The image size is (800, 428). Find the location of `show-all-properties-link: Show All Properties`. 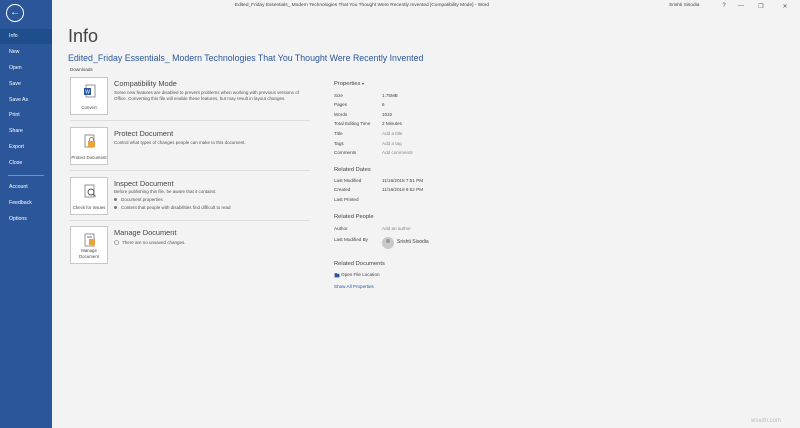

show-all-properties-link: Show All Properties is located at coordinates (354, 286).